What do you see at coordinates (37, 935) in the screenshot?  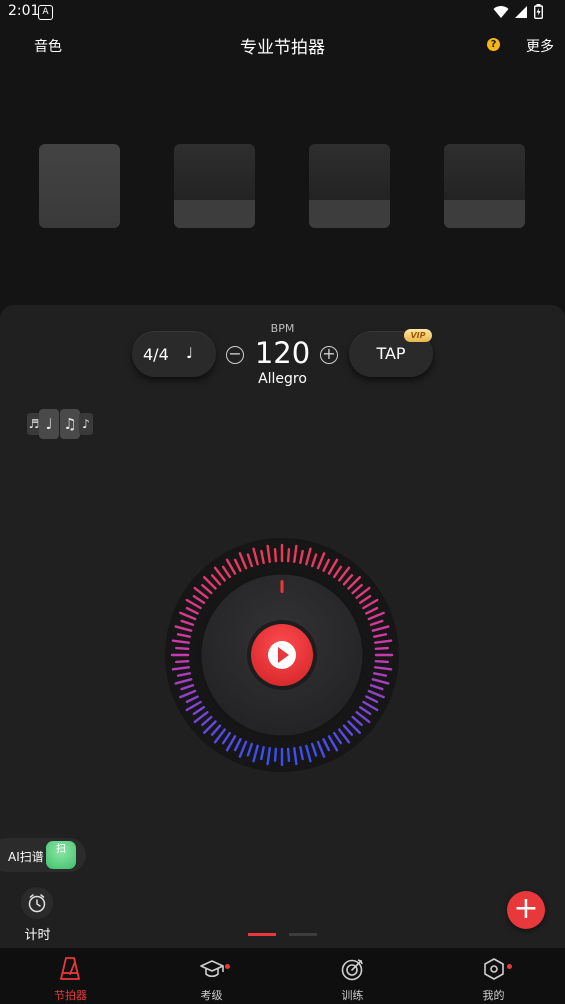 I see `timer-label: 计时` at bounding box center [37, 935].